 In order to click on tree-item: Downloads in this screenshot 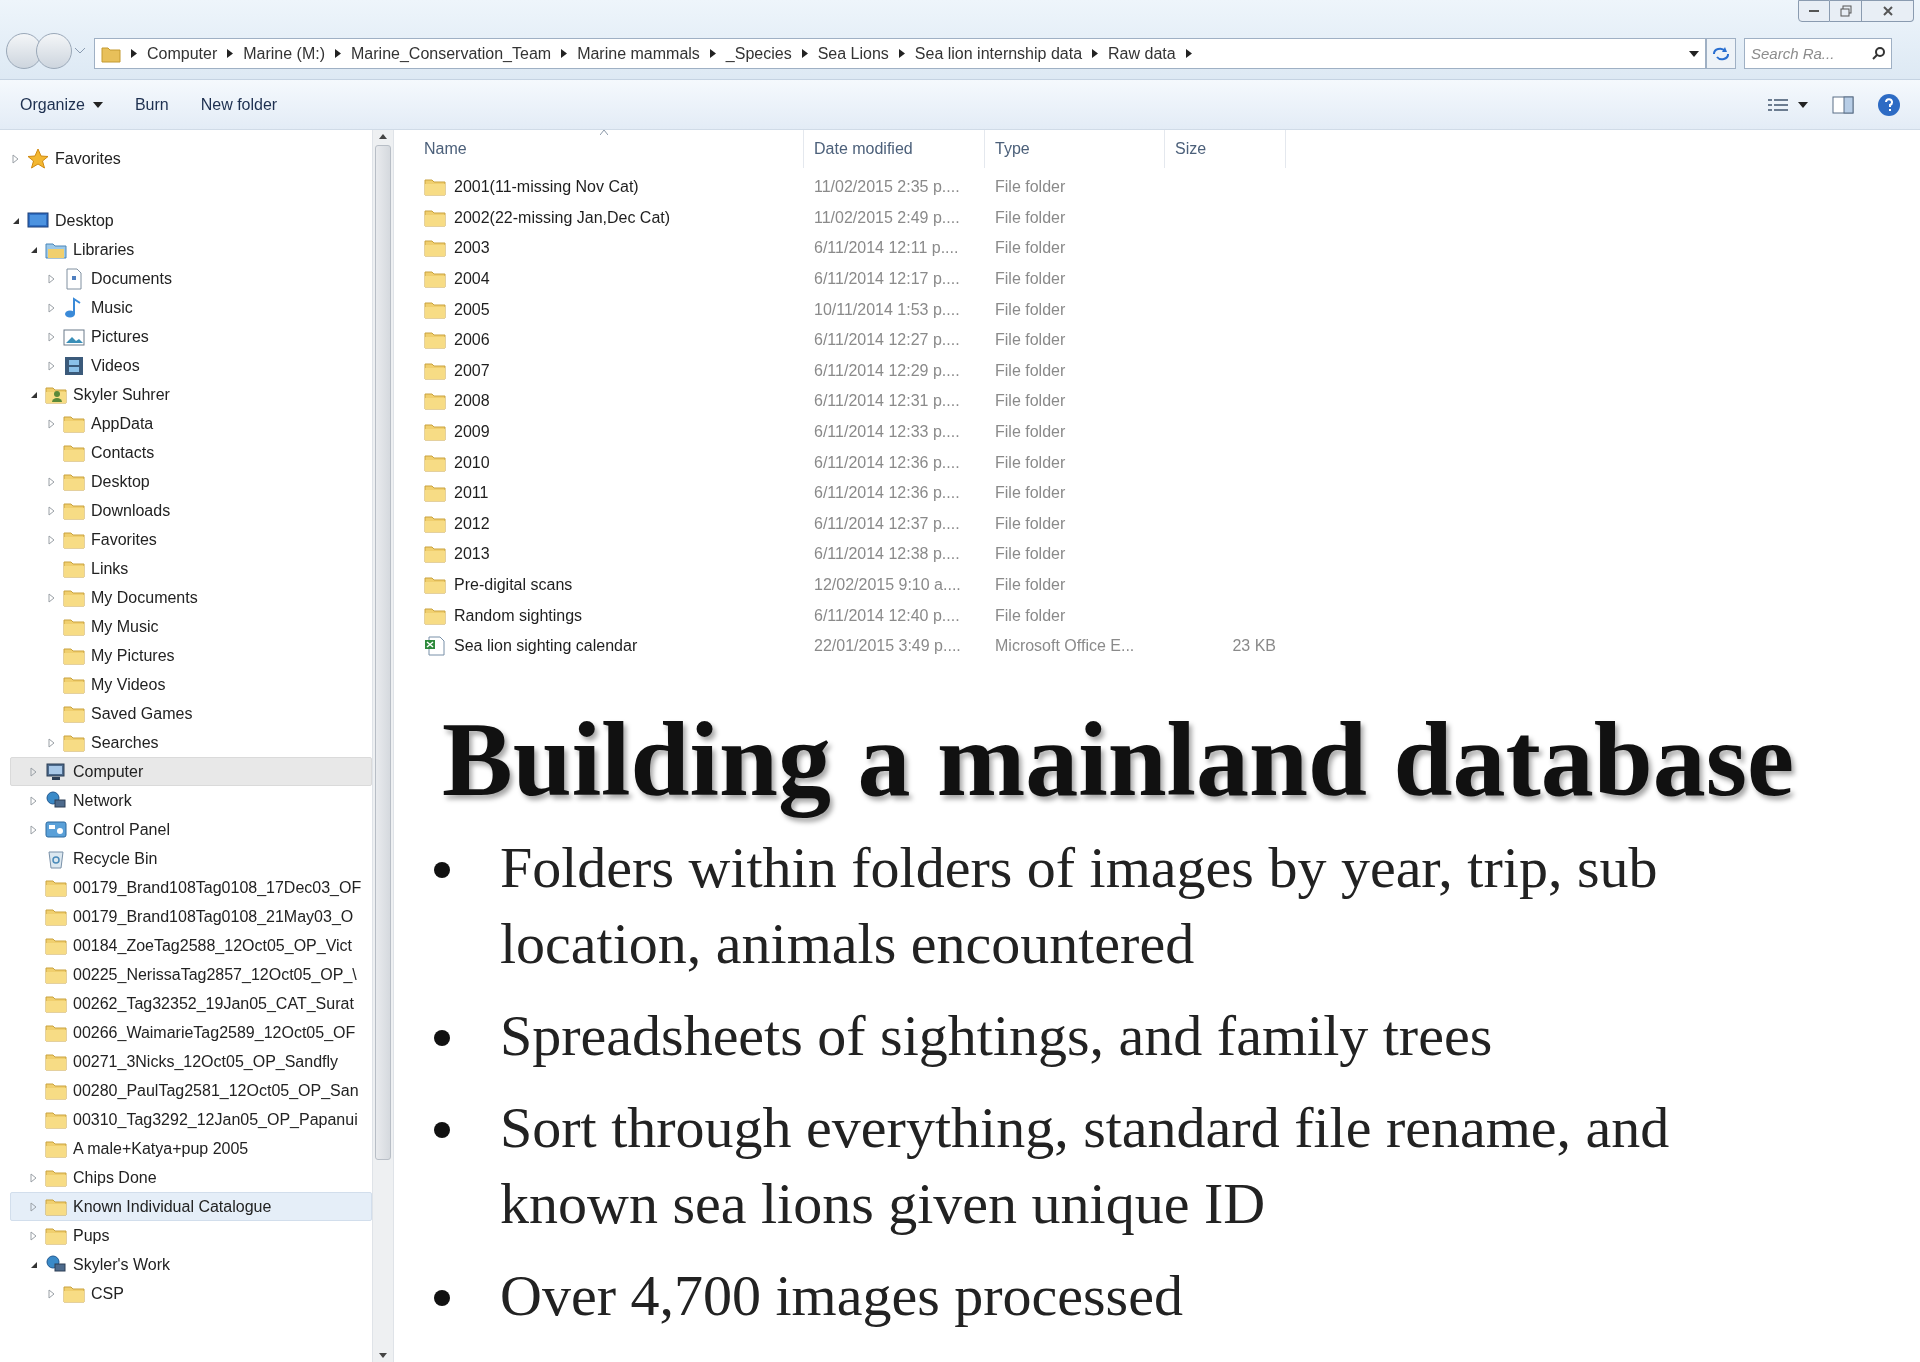, I will do `click(191, 510)`.